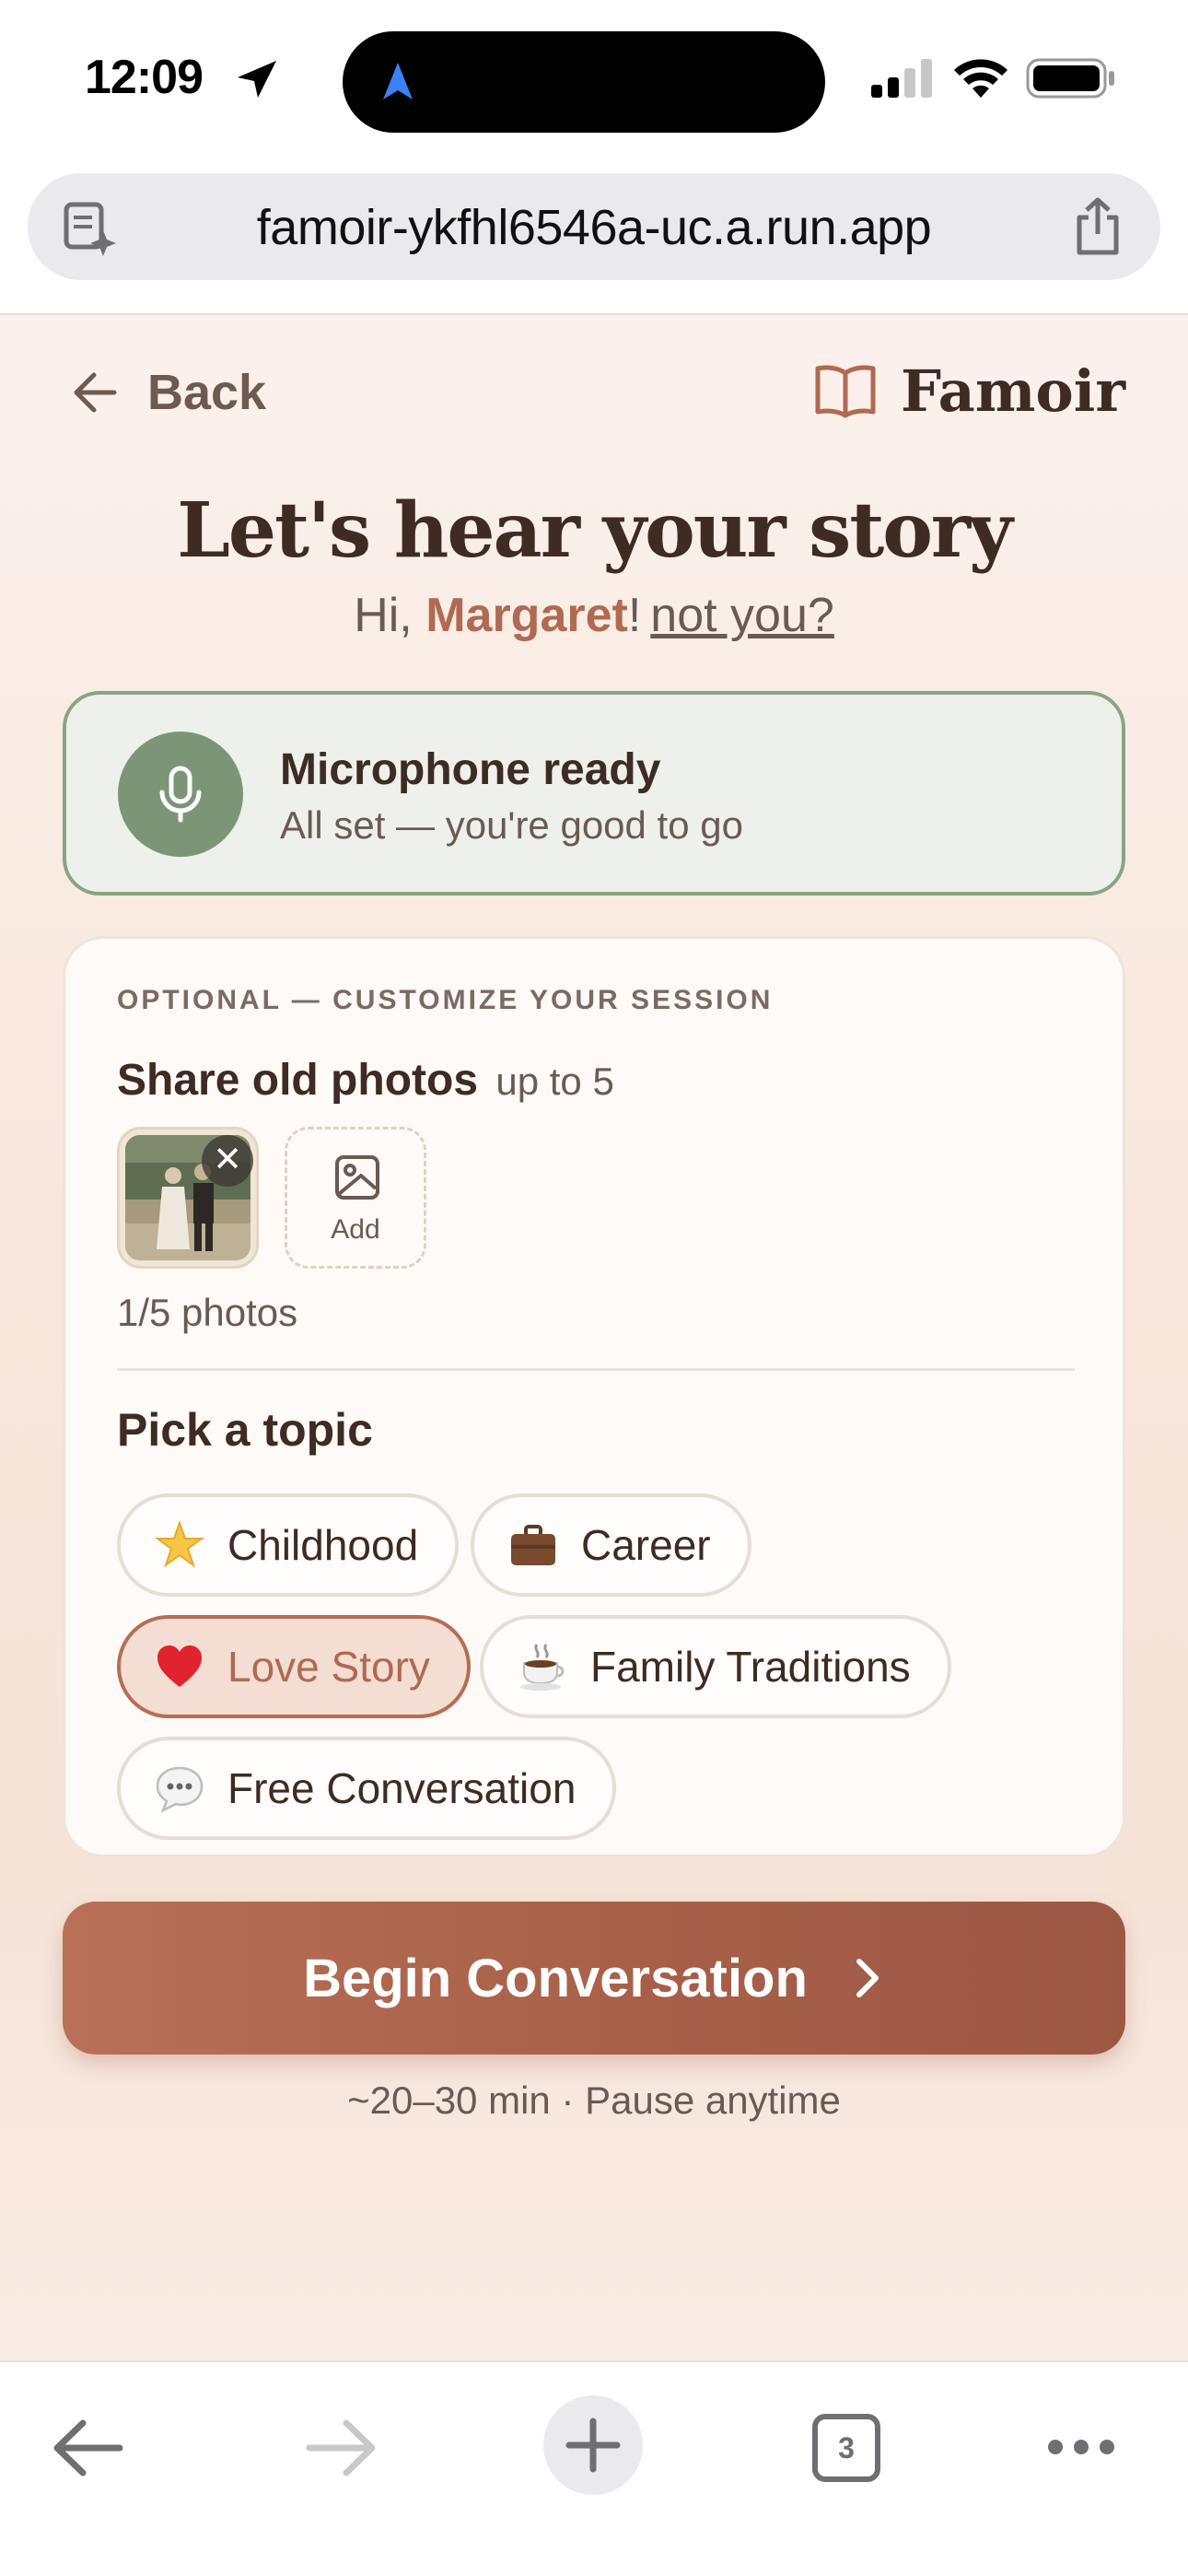  I want to click on brand-logo: Famoir, so click(970, 390).